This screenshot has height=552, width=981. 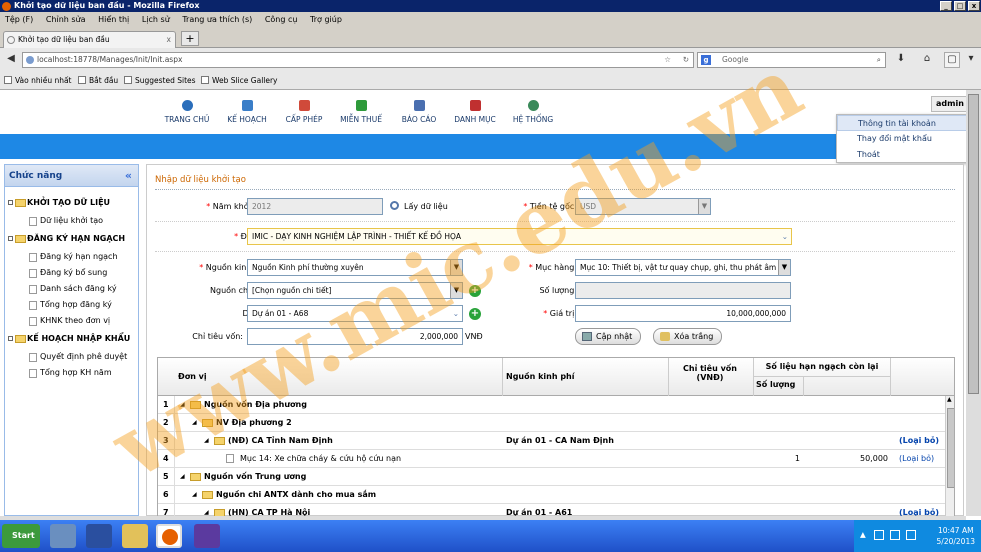 I want to click on page-scrollbar, so click(x=973, y=303).